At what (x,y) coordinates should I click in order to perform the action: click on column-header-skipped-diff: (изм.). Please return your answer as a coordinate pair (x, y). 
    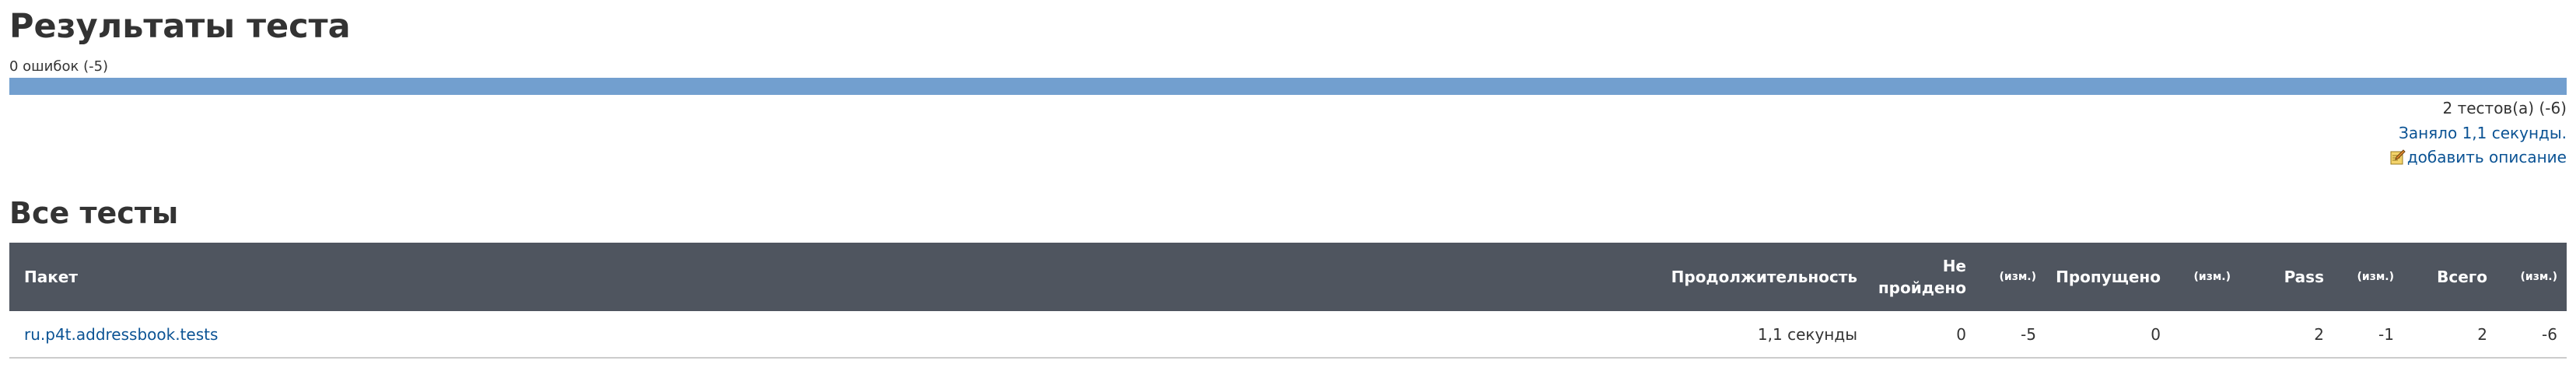
    Looking at the image, I should click on (2205, 277).